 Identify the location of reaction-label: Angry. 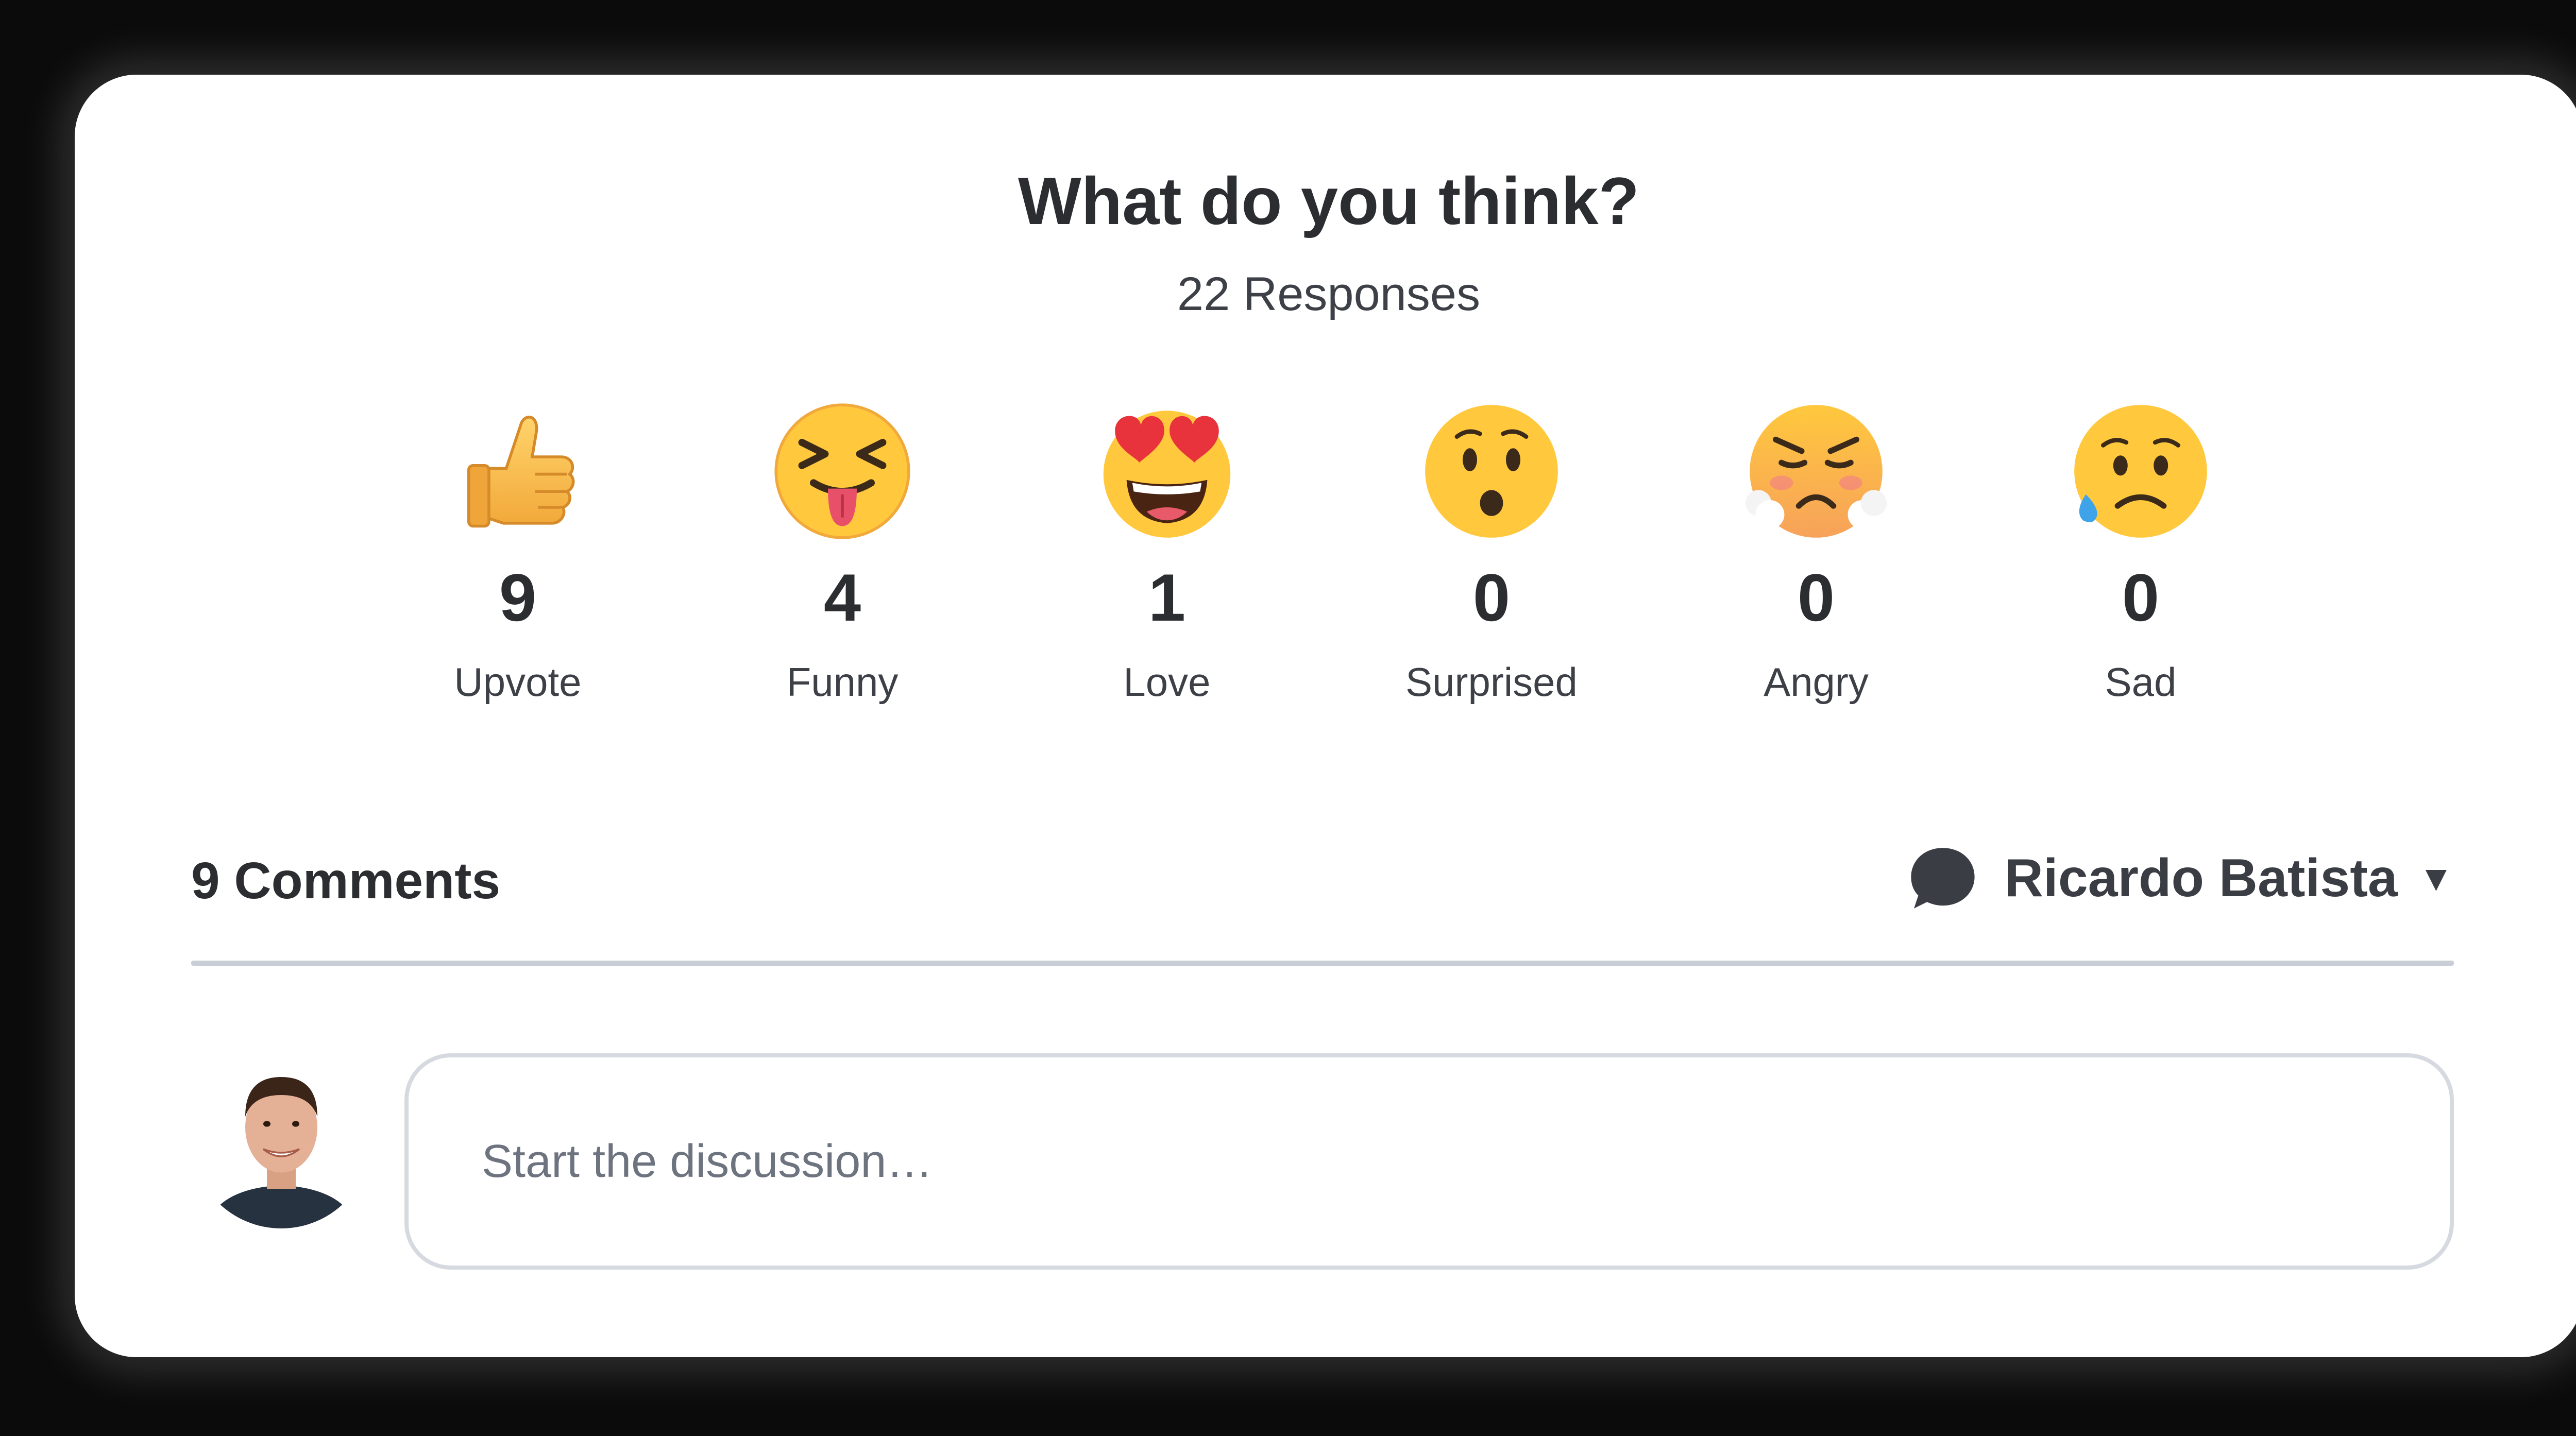
(1816, 682).